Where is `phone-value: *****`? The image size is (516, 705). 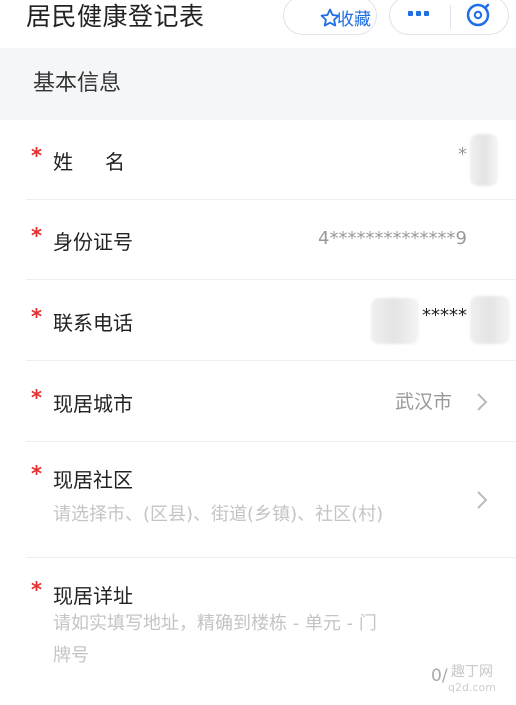
phone-value: ***** is located at coordinates (444, 315).